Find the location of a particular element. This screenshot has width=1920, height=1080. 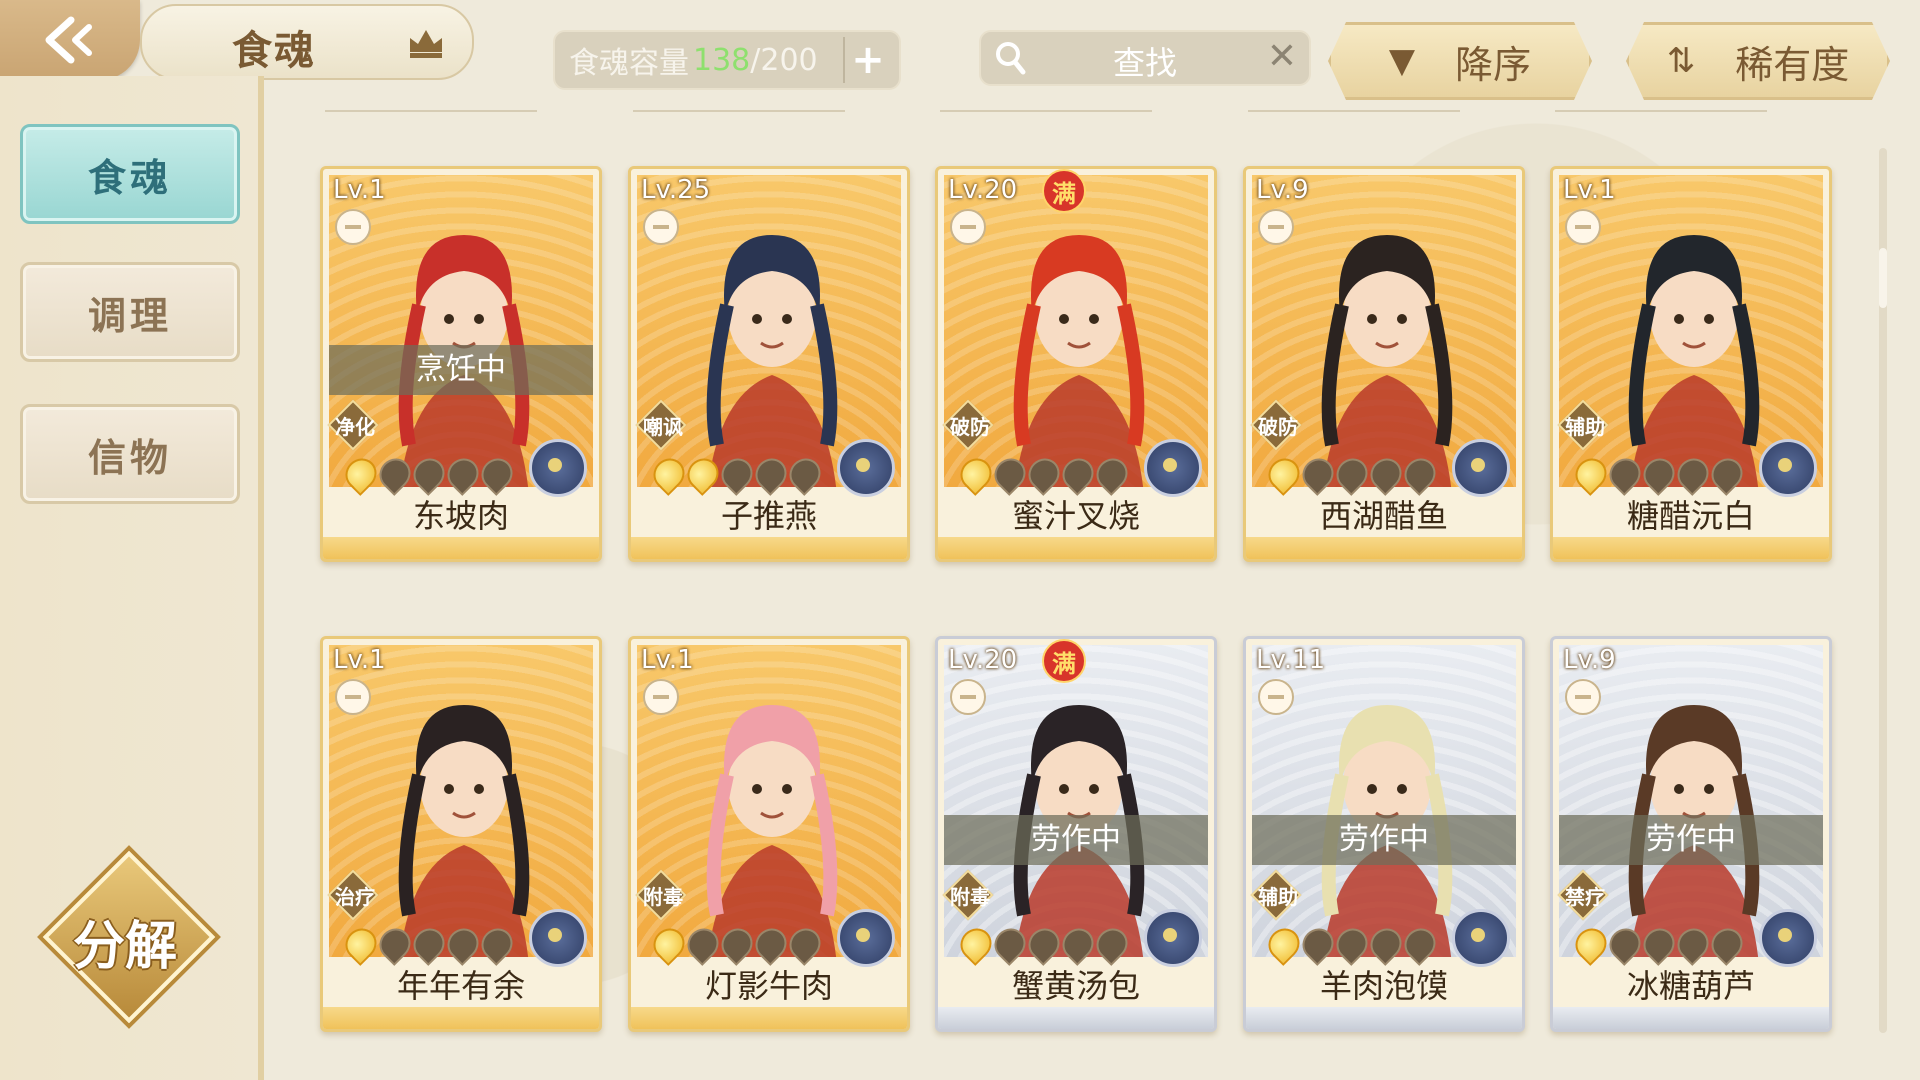

max-level-badge: 满 is located at coordinates (1064, 661).